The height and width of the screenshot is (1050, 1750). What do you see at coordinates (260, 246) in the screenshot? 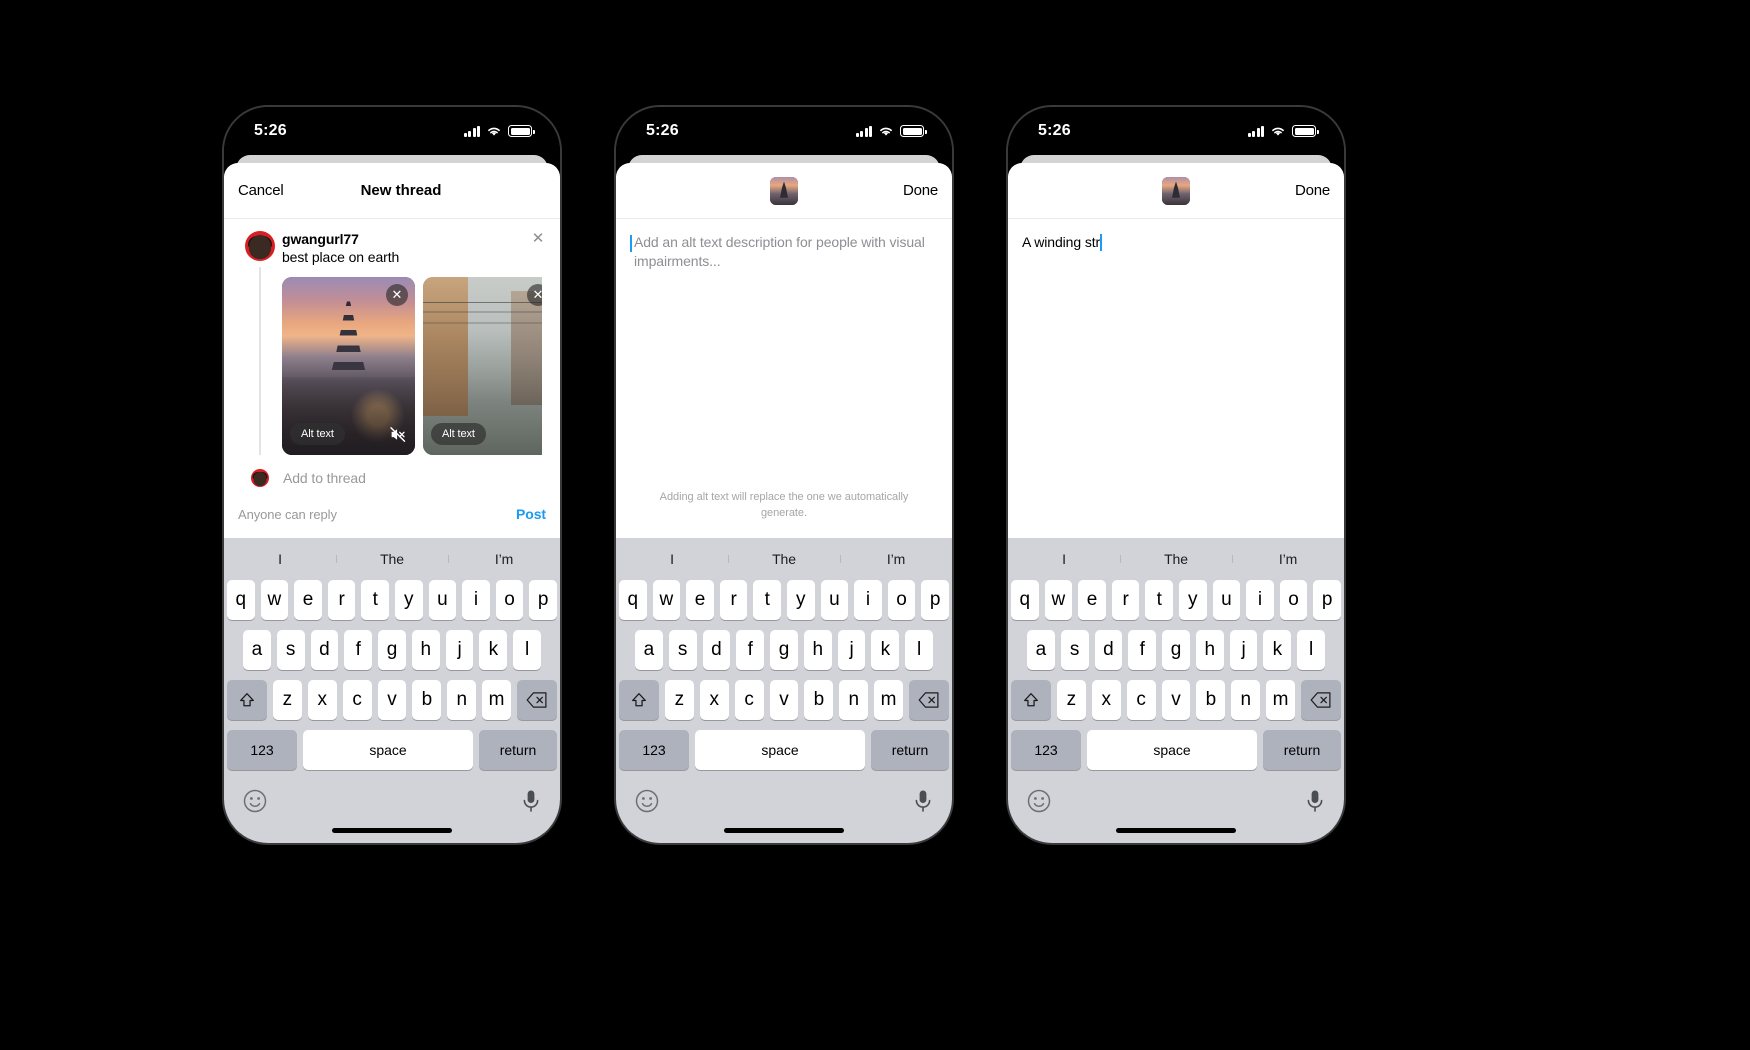
I see `user-avatar` at bounding box center [260, 246].